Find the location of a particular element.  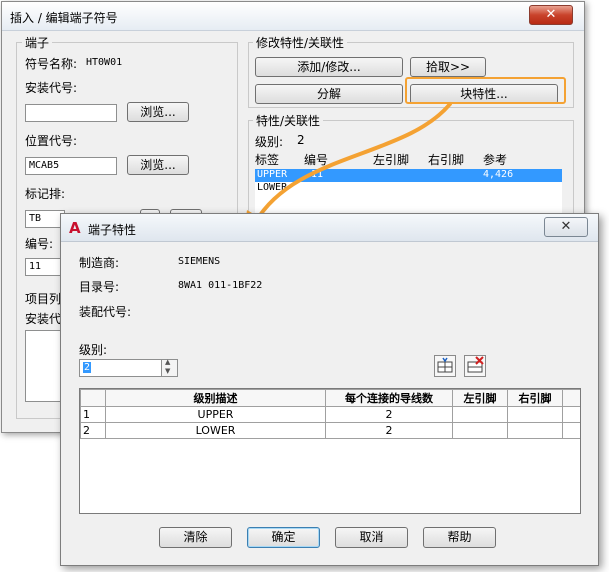

catalog-label: 目录号: is located at coordinates (99, 287).